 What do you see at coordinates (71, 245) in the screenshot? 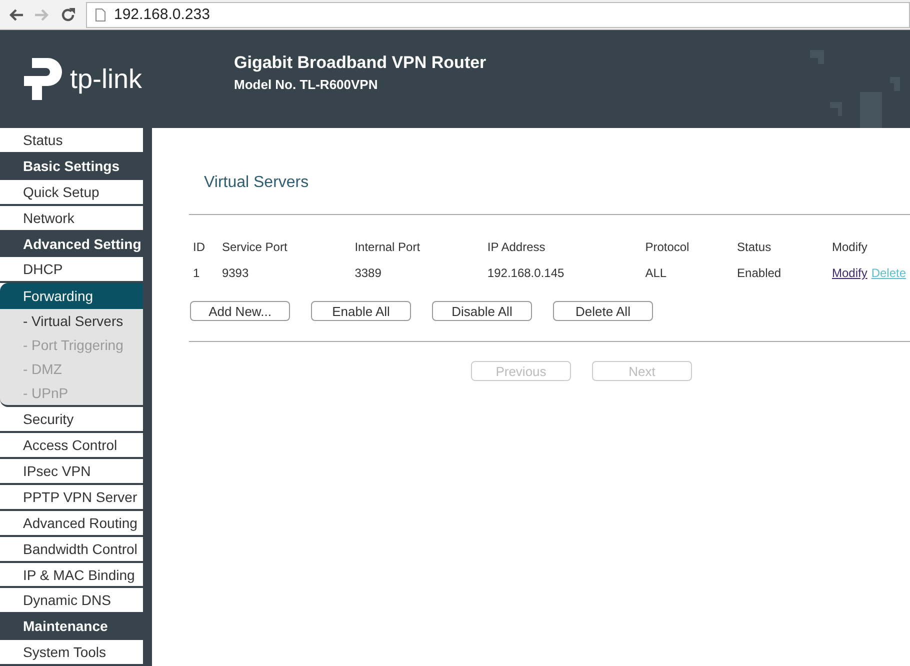
I see `sidebar-heading: Advanced Setting` at bounding box center [71, 245].